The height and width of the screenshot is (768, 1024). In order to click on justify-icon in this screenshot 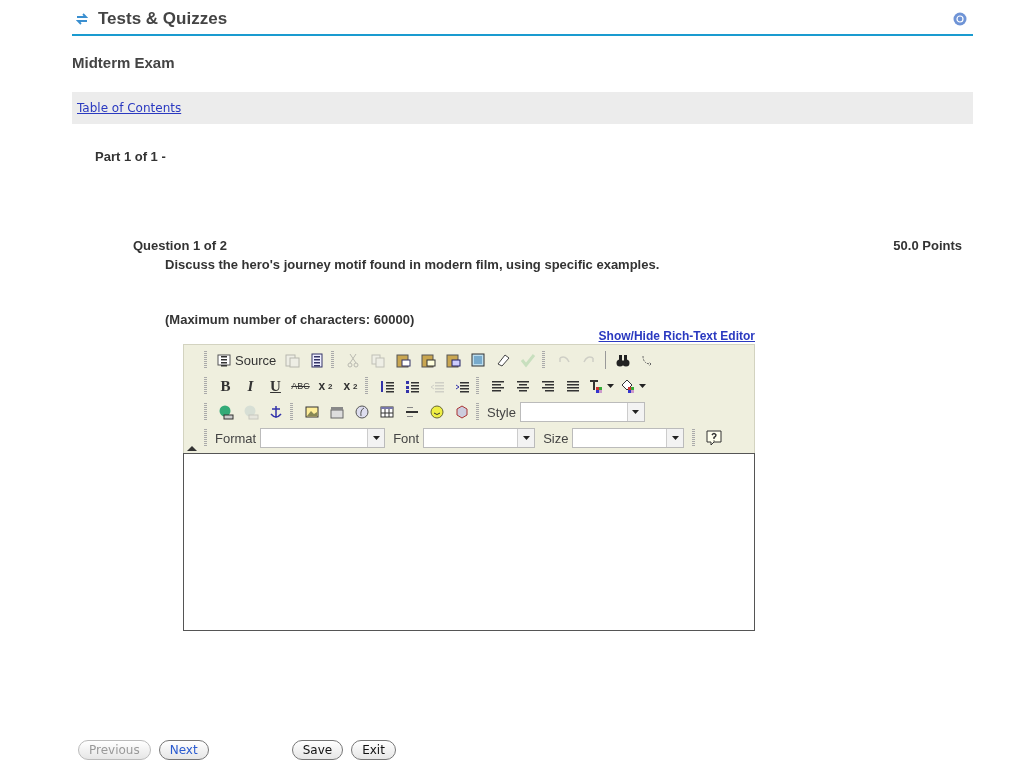, I will do `click(572, 386)`.